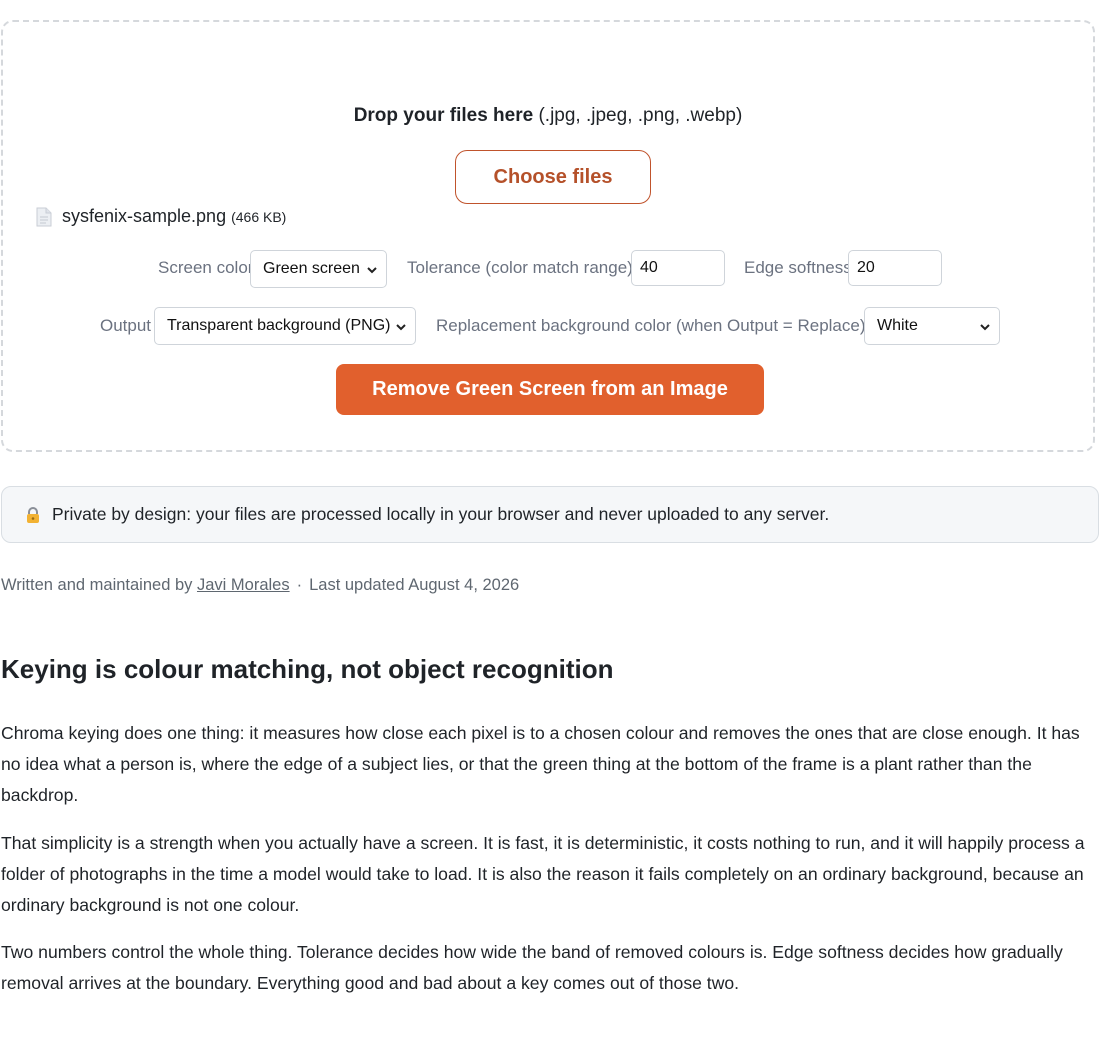  I want to click on author-link: Javi Morales, so click(243, 585).